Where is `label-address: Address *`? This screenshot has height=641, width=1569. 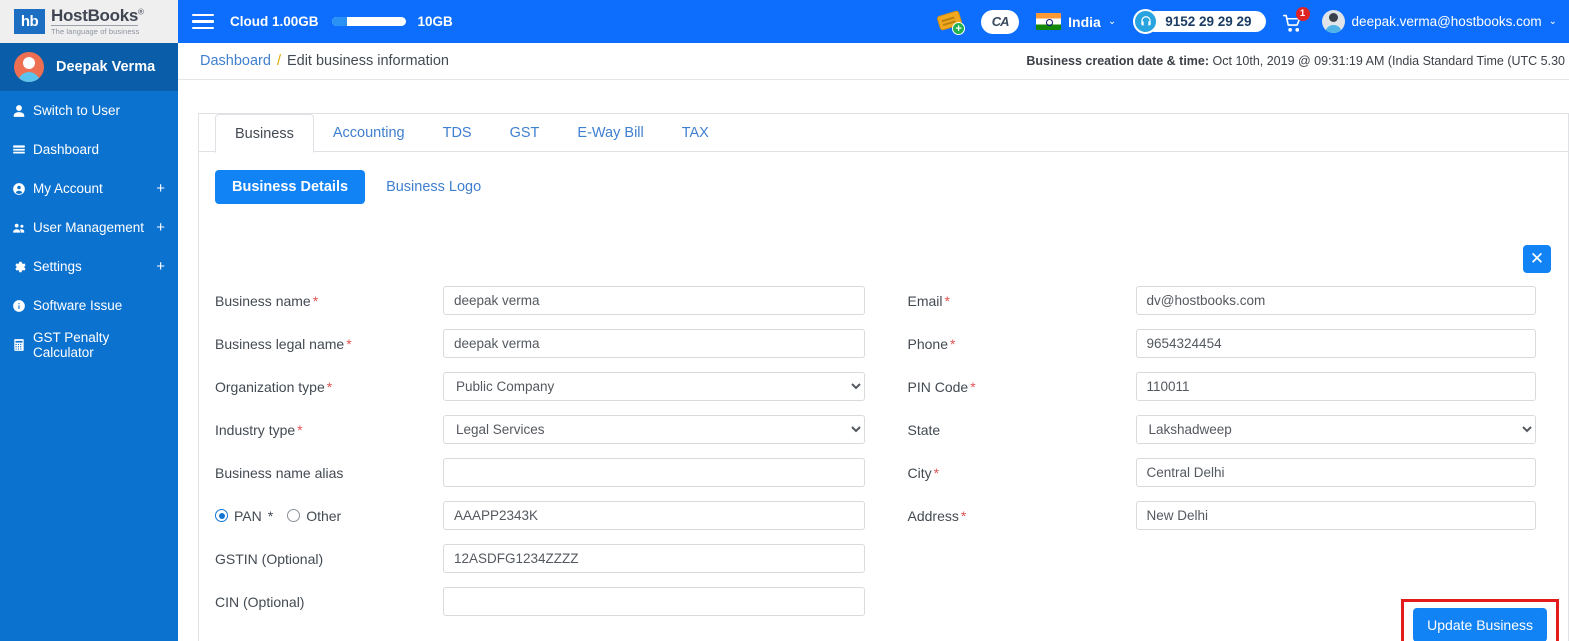
label-address: Address * is located at coordinates (937, 515).